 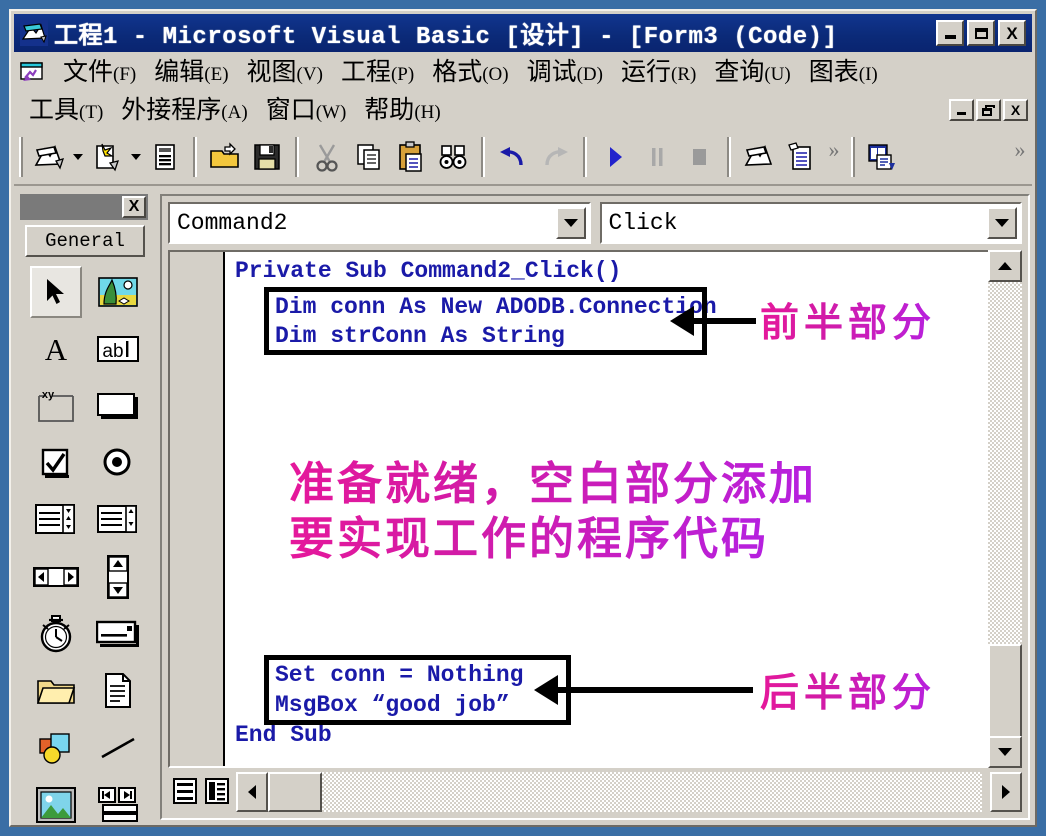 I want to click on copy-button, so click(x=369, y=157).